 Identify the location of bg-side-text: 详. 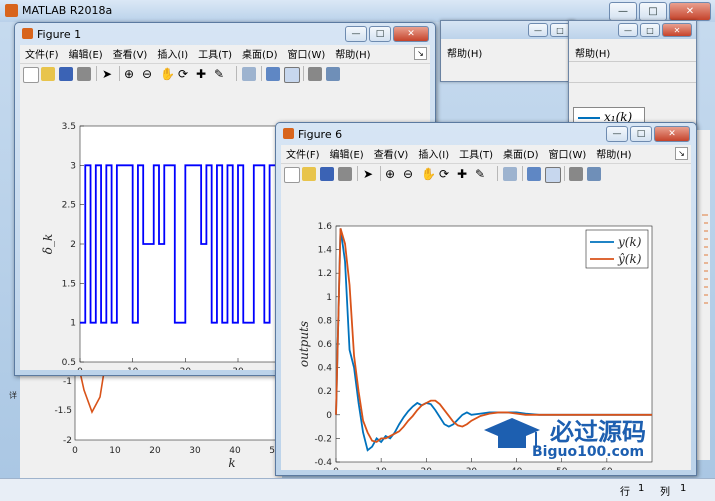
(13, 395).